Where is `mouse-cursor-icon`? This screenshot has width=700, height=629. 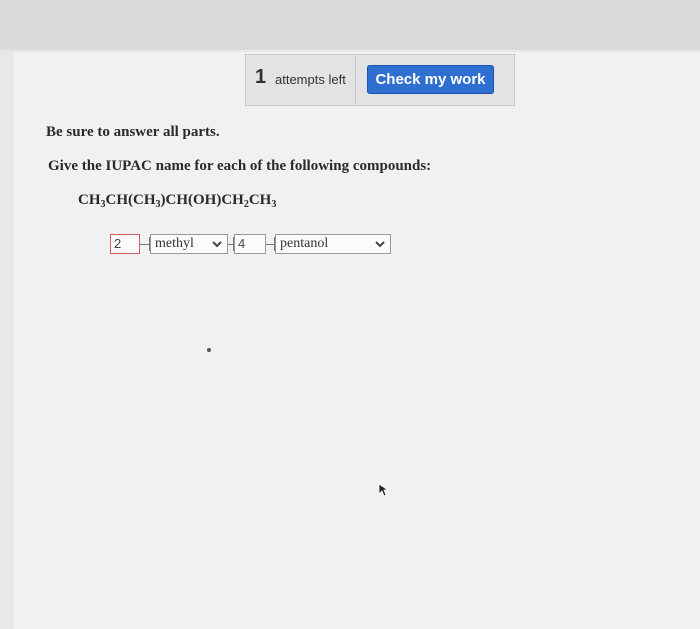 mouse-cursor-icon is located at coordinates (384, 490).